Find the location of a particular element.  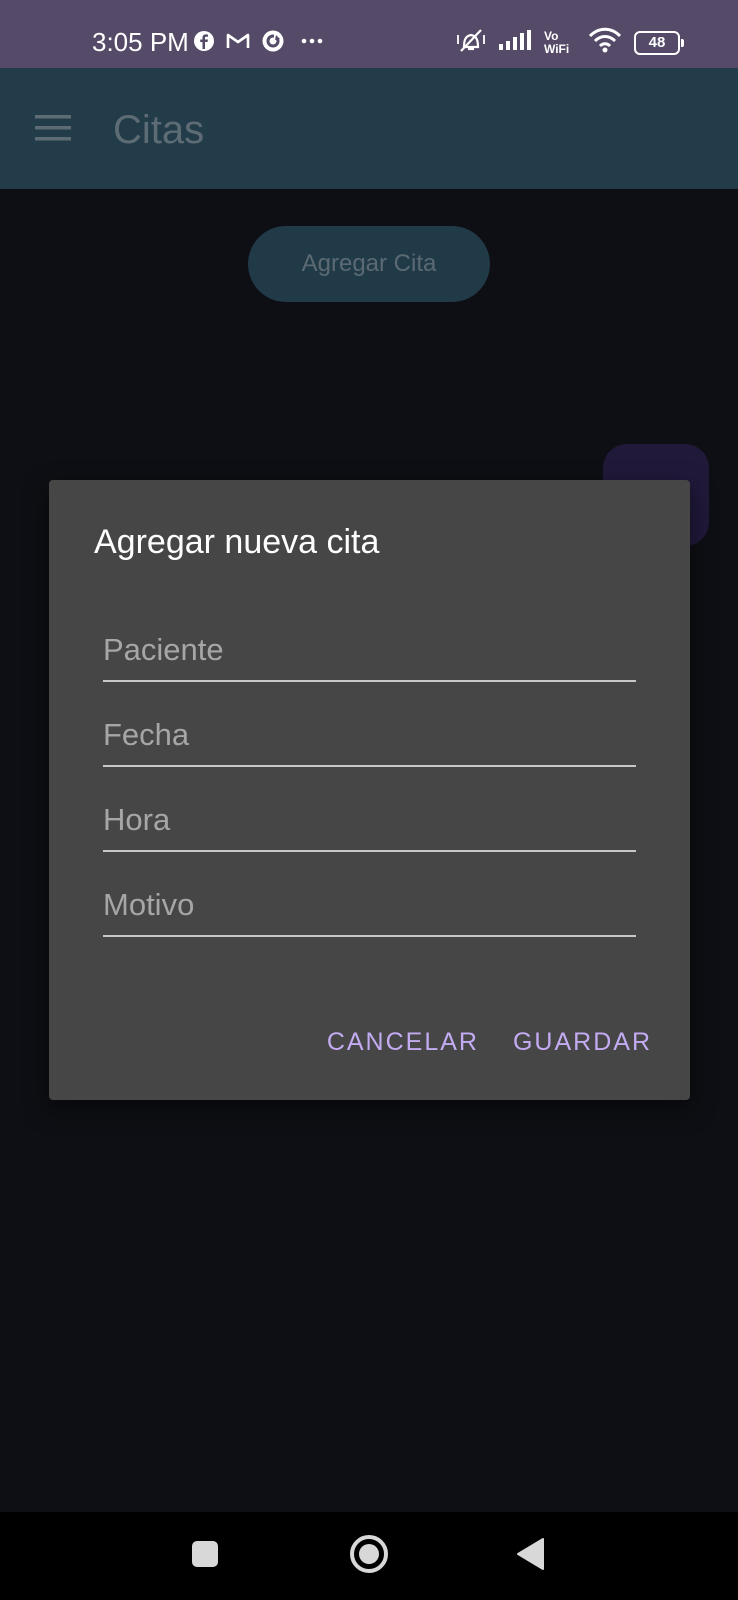

more-dots-icon is located at coordinates (312, 43).